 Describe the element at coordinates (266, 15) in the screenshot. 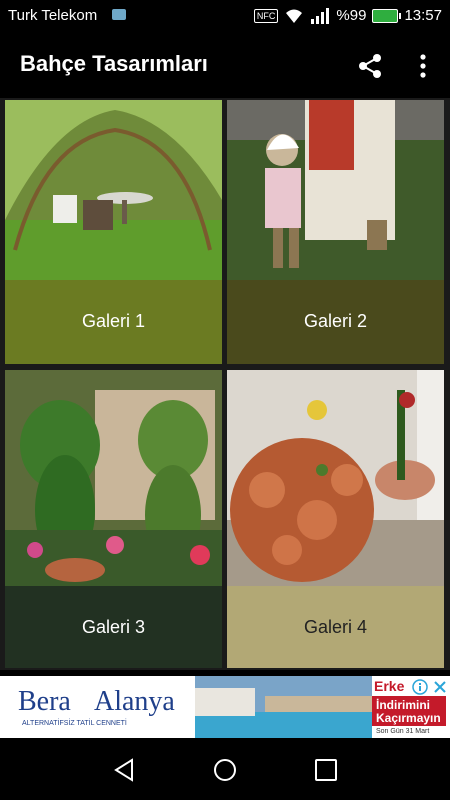

I see `nfc-icon: NFC` at that location.